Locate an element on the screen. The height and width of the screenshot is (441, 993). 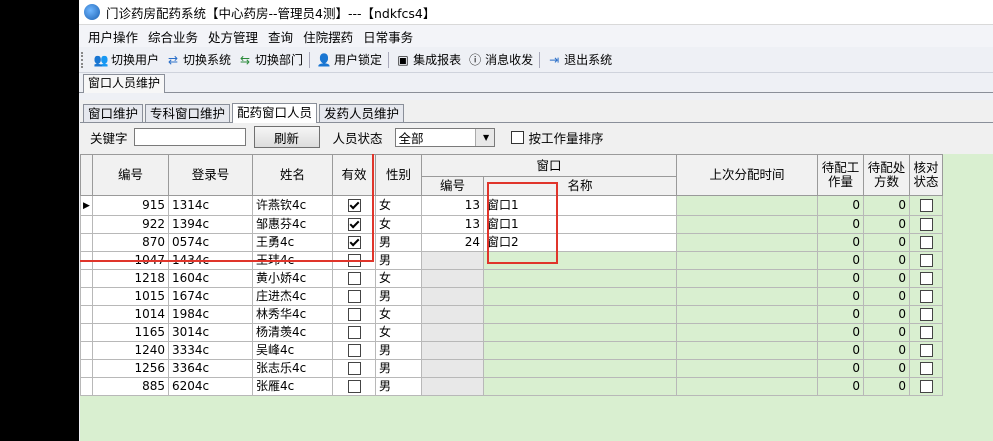
table-row: 870 0574c 王勇4c 男 24 窗口2 0 0 is located at coordinates (511, 242).